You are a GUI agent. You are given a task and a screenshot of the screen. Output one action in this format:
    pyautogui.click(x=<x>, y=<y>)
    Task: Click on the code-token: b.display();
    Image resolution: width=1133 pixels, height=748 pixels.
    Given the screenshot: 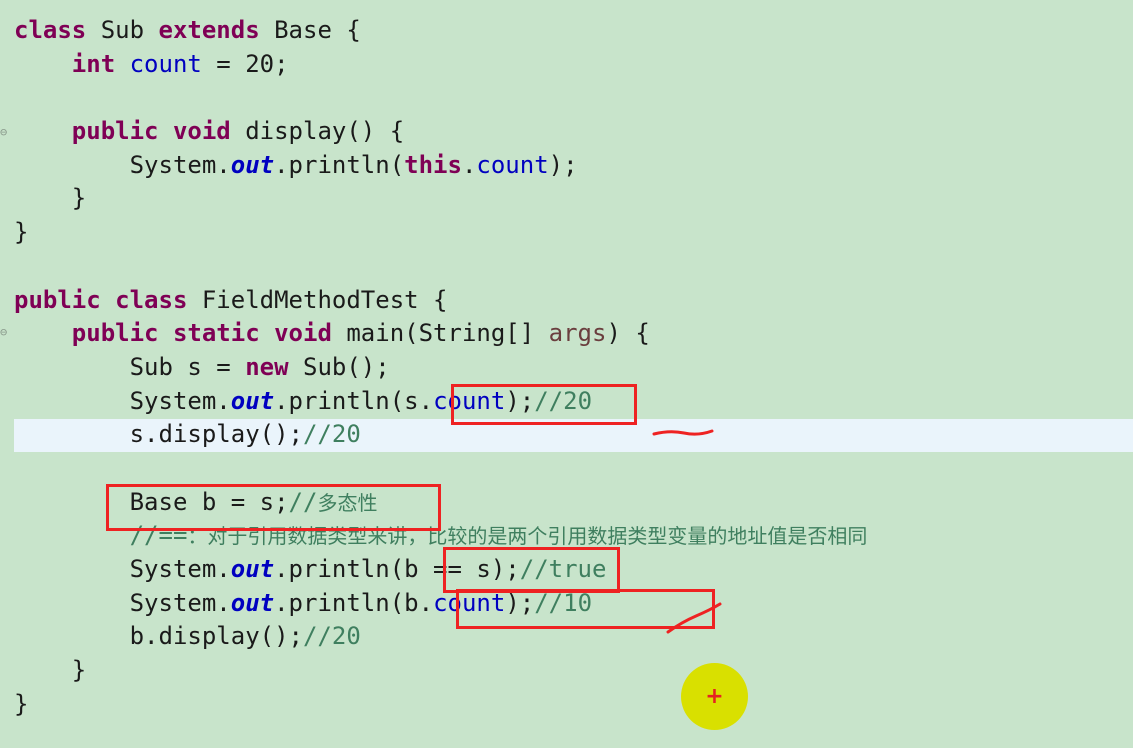 What is the action you would take?
    pyautogui.click(x=158, y=636)
    